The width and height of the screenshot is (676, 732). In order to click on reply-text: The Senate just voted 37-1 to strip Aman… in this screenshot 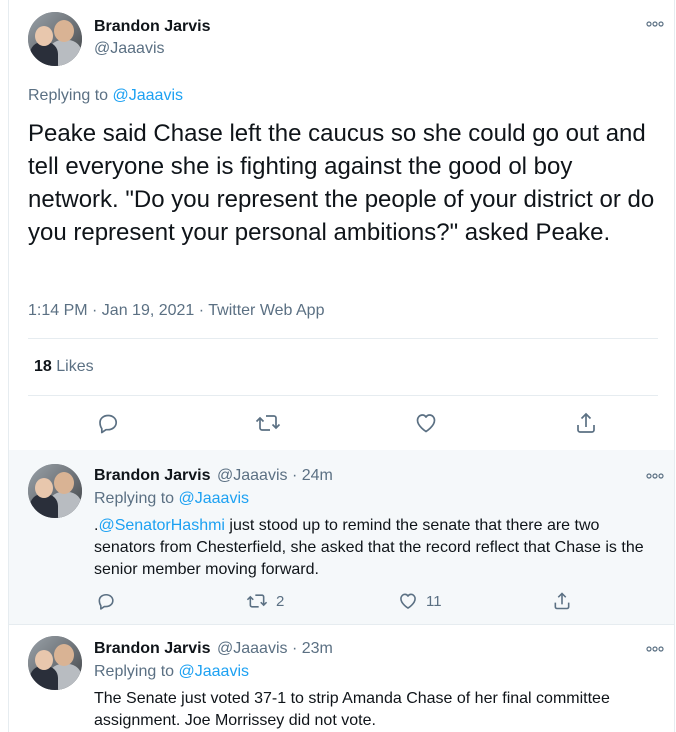, I will do `click(352, 709)`.